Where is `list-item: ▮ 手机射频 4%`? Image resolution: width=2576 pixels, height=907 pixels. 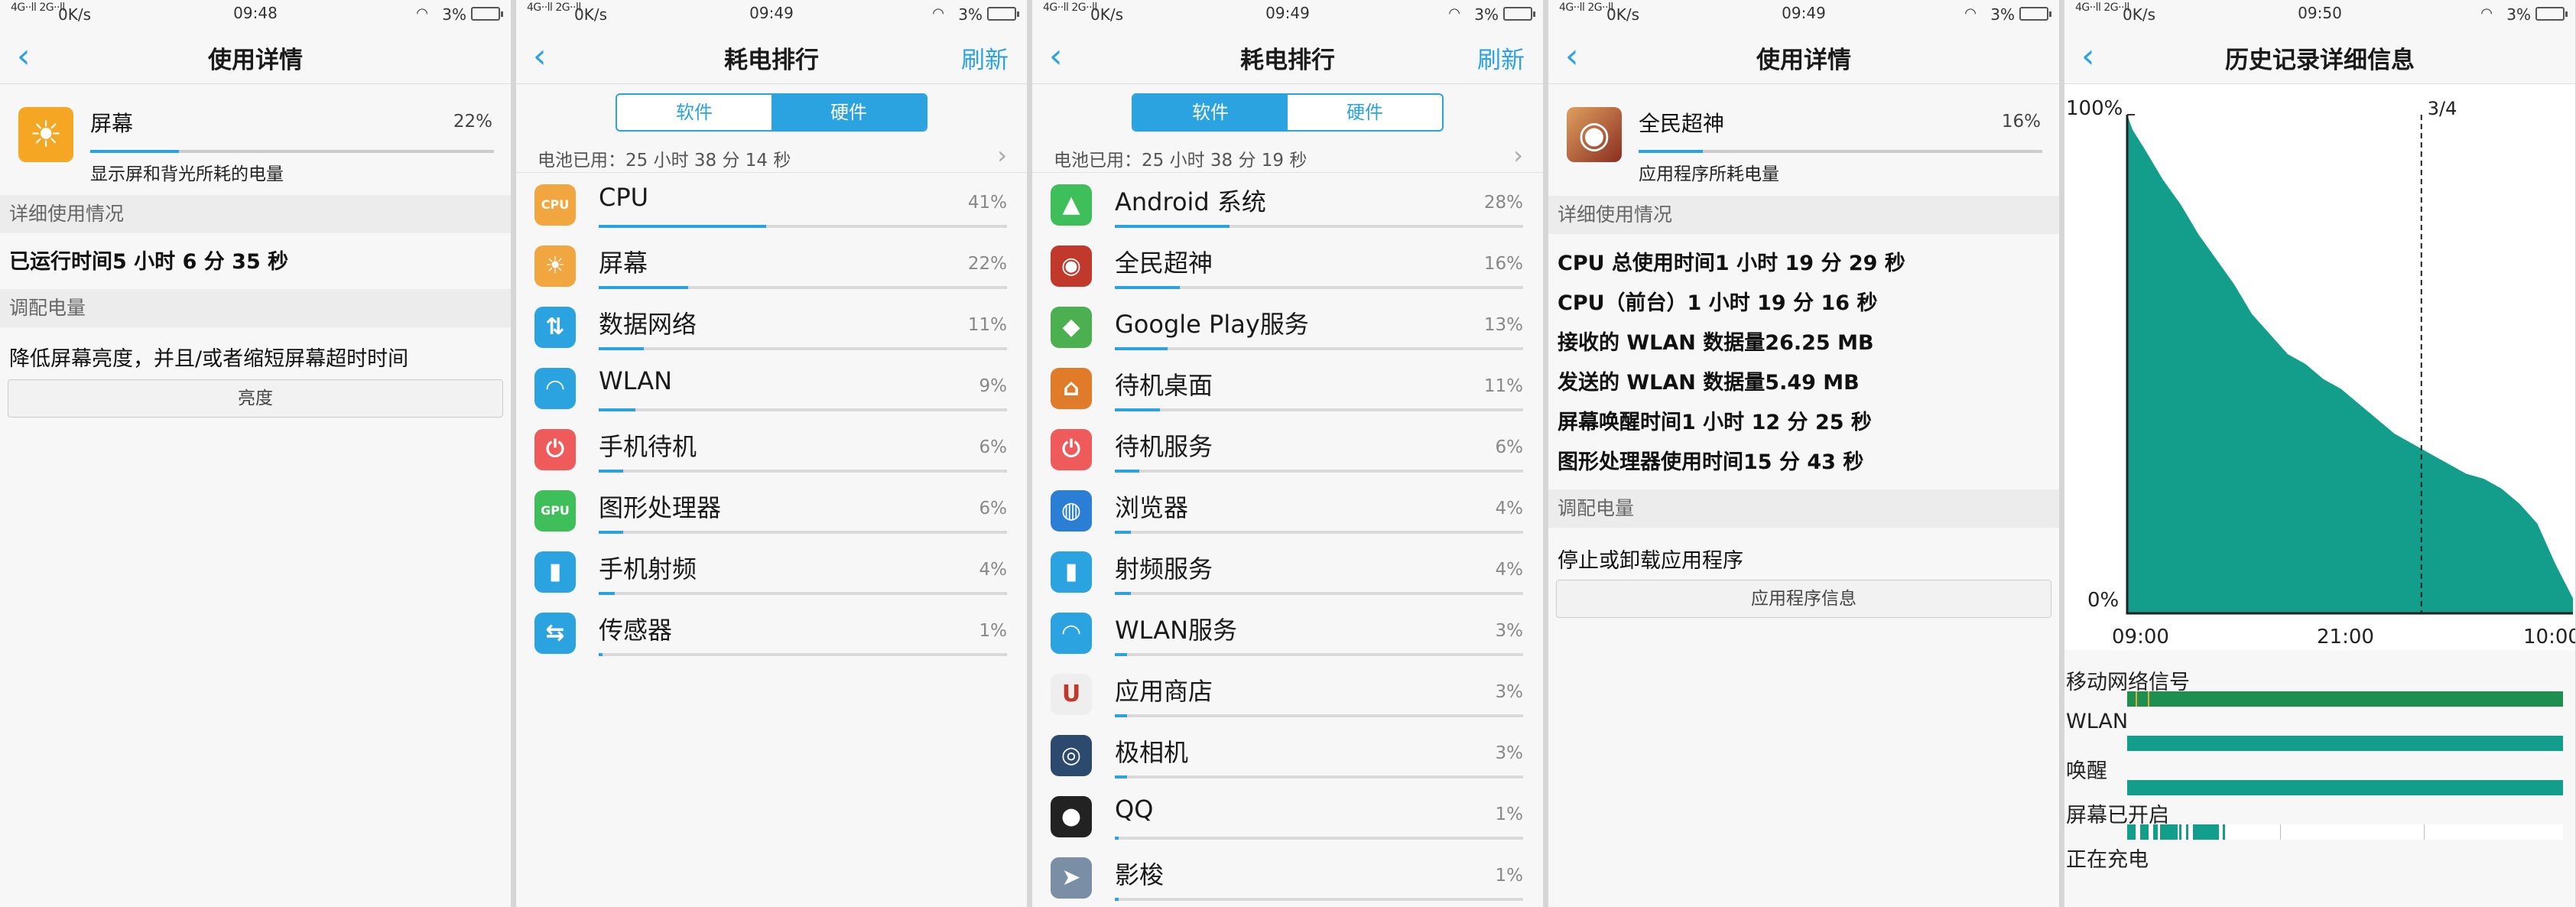 list-item: ▮ 手机射频 4% is located at coordinates (772, 572).